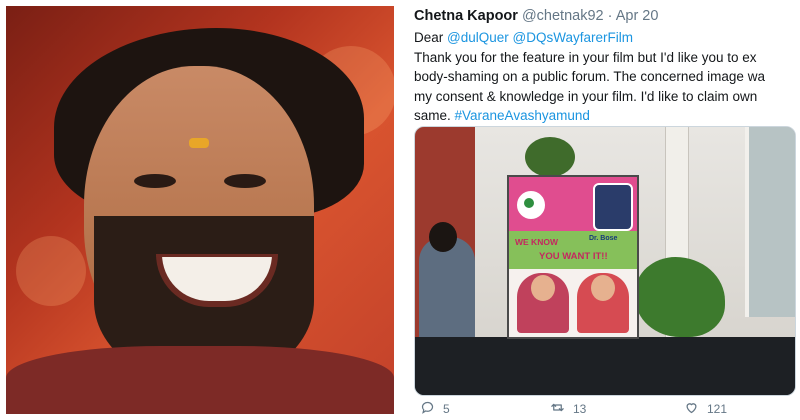 Image resolution: width=800 pixels, height=420 pixels. Describe the element at coordinates (580, 409) in the screenshot. I see `retweet-count: 13` at that location.